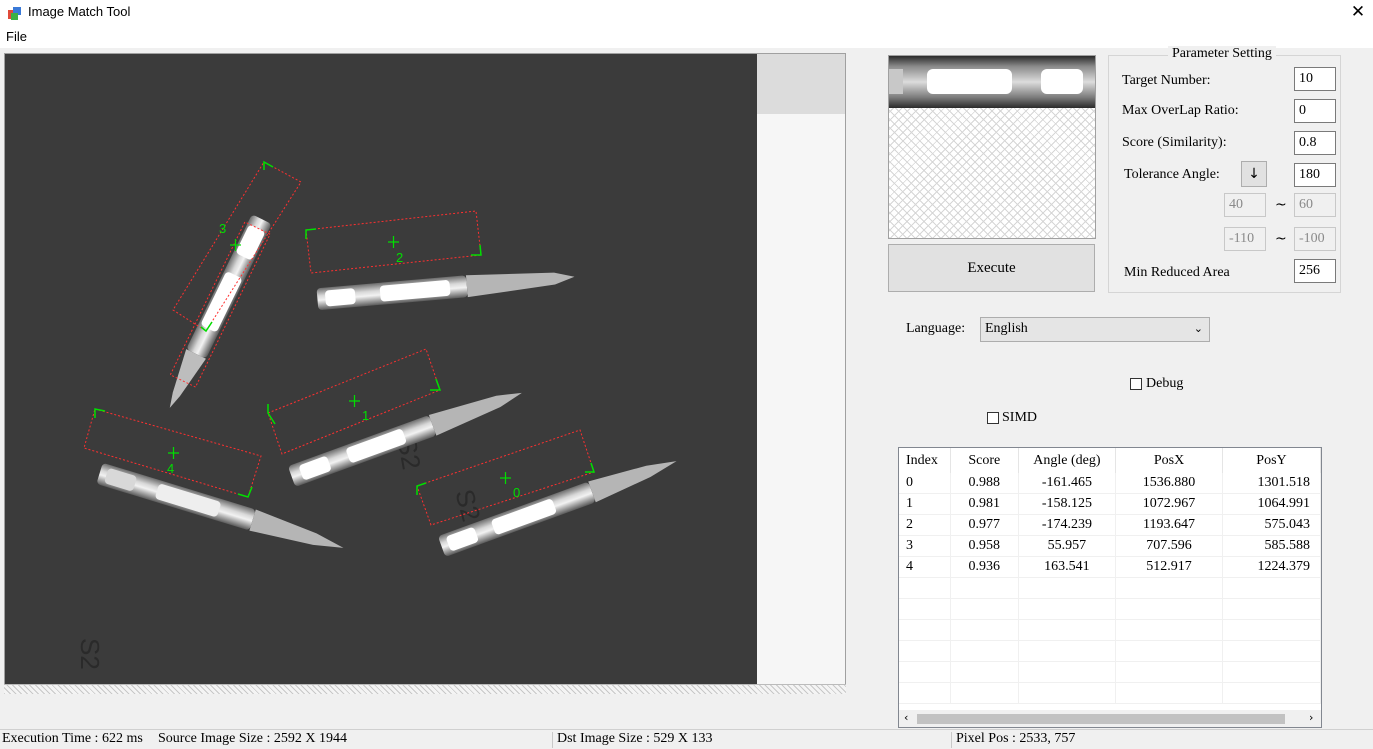  I want to click on tolerance-angle-input: 180, so click(1315, 175).